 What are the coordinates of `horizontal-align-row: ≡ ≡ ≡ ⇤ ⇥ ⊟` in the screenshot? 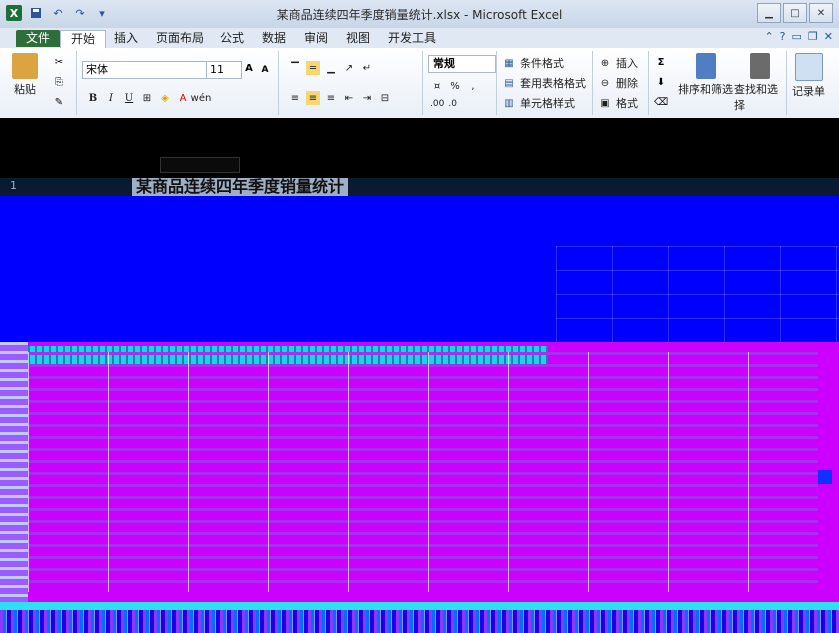 It's located at (340, 98).